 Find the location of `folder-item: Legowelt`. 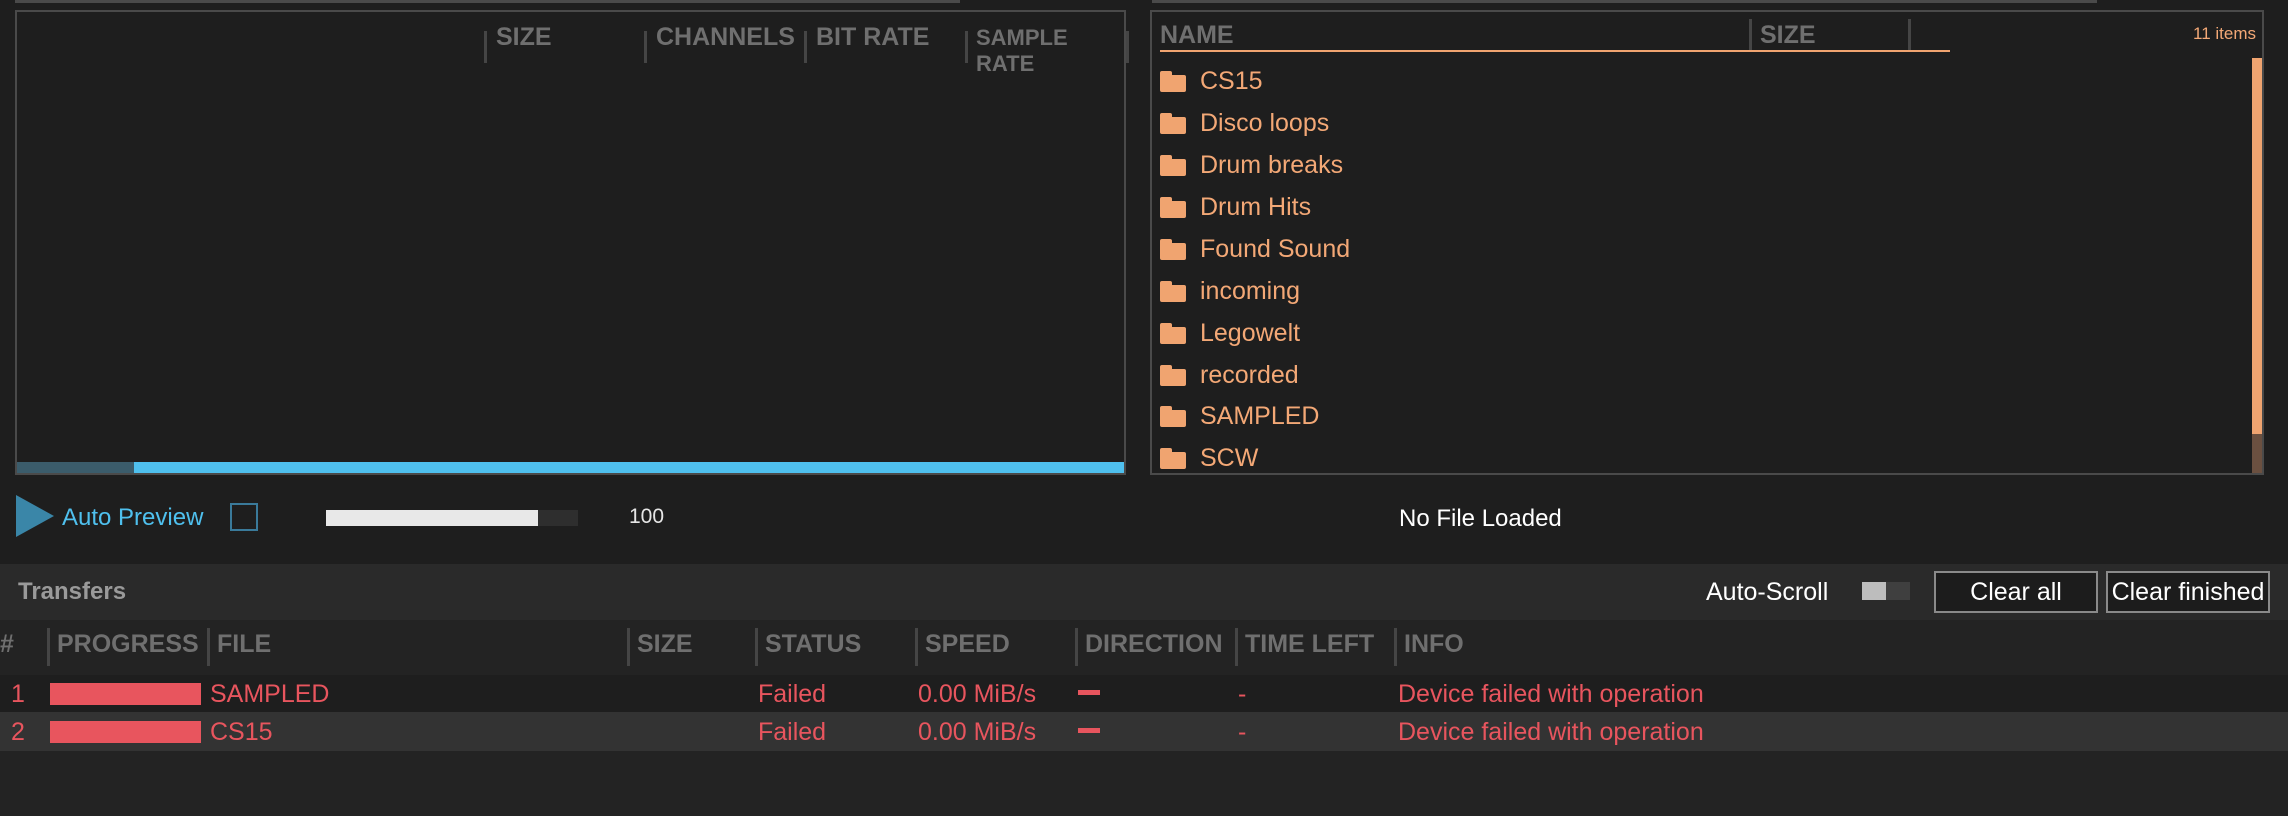

folder-item: Legowelt is located at coordinates (1230, 333).